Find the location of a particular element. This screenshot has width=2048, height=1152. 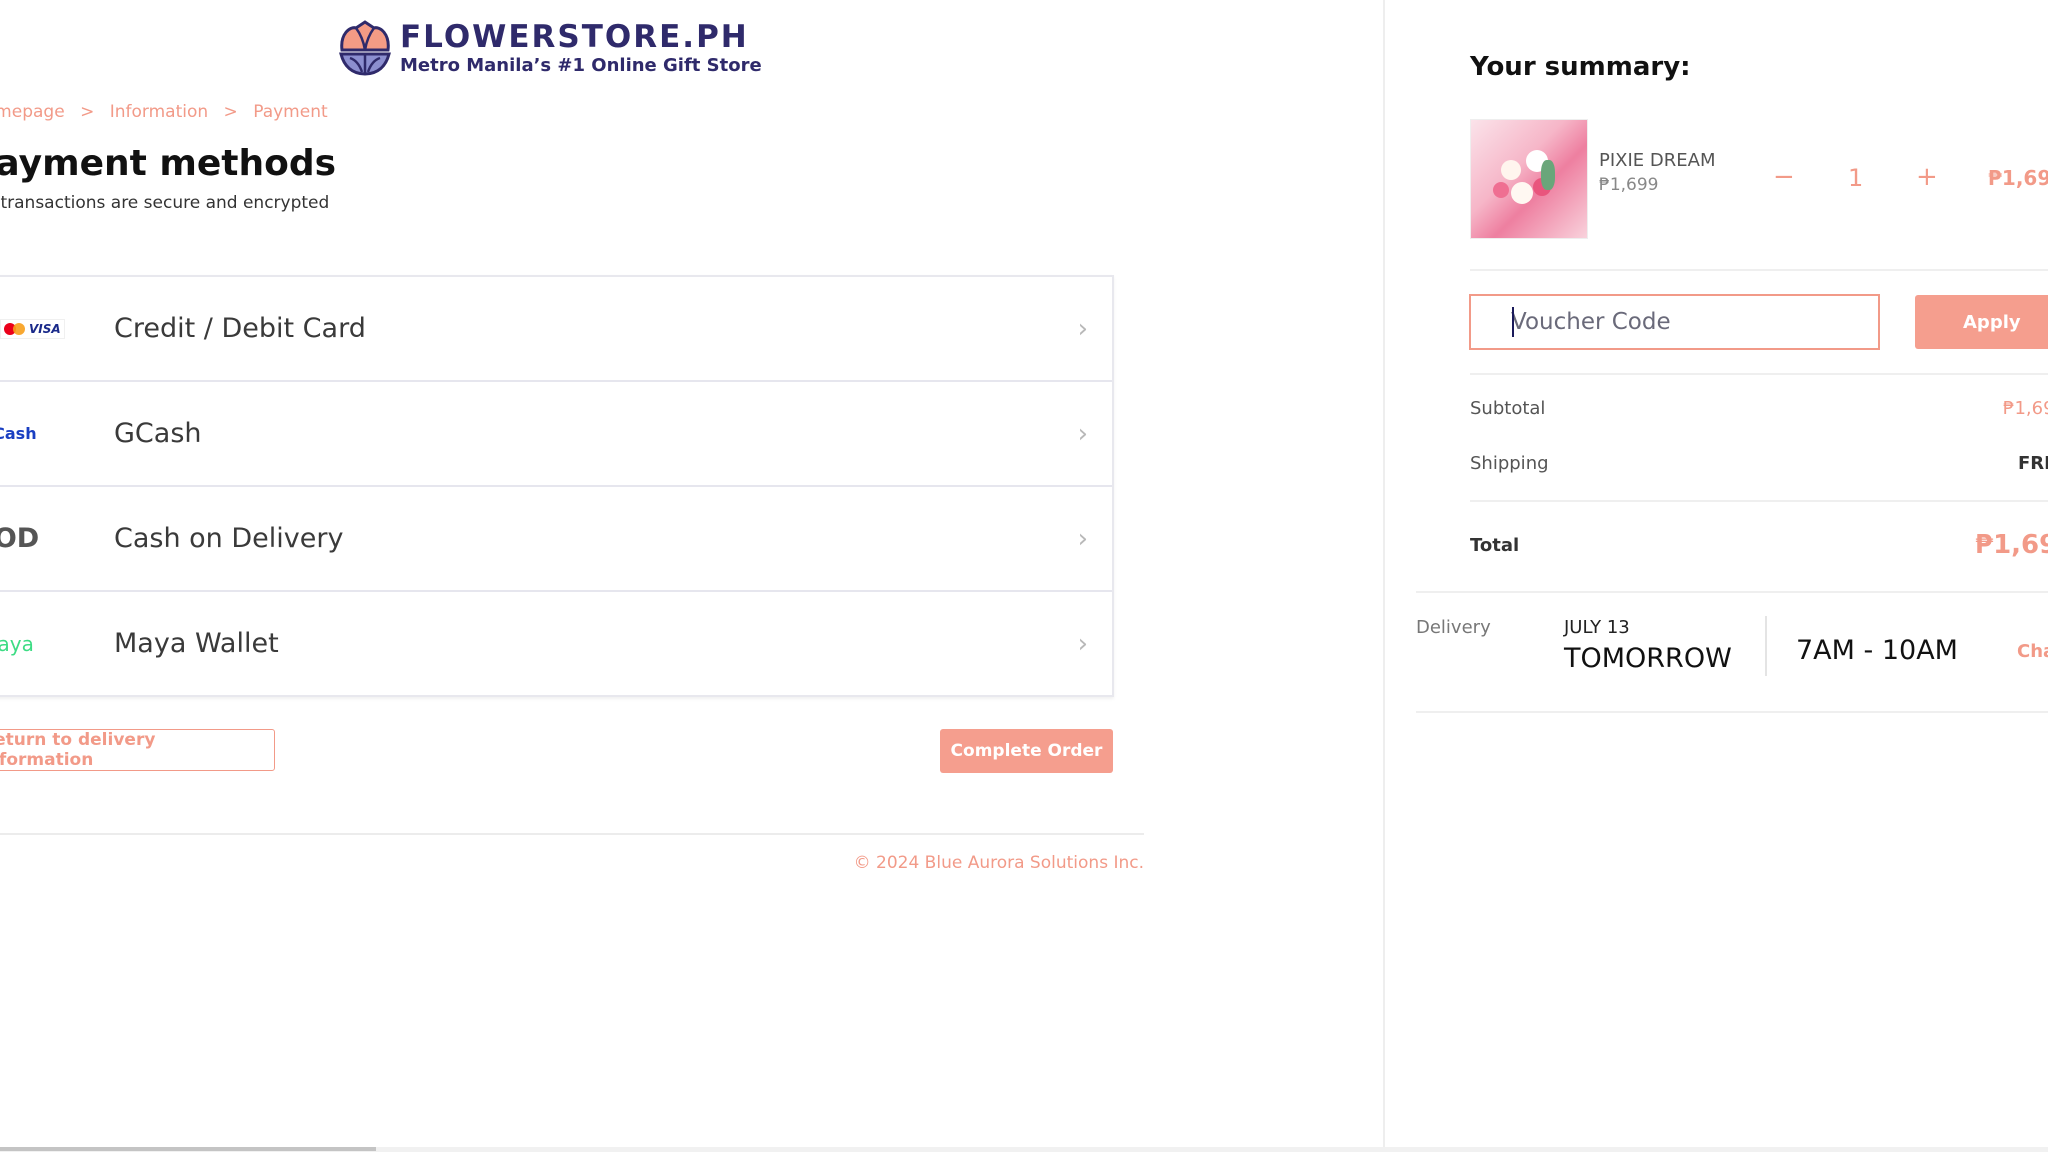

footer-divider is located at coordinates (572, 834).